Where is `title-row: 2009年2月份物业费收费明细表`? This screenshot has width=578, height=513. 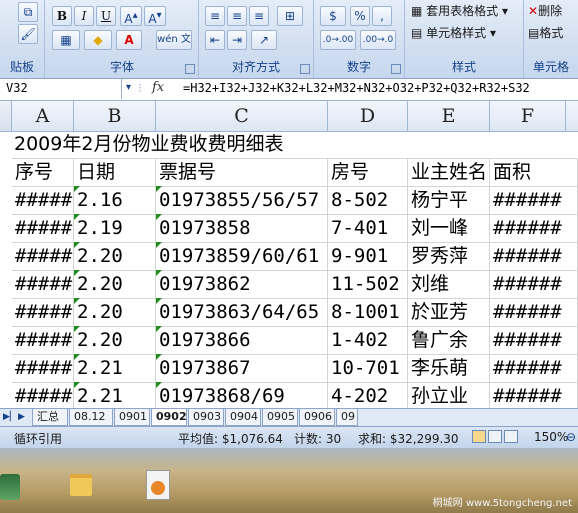 title-row: 2009年2月份物业费收费明细表 is located at coordinates (295, 145).